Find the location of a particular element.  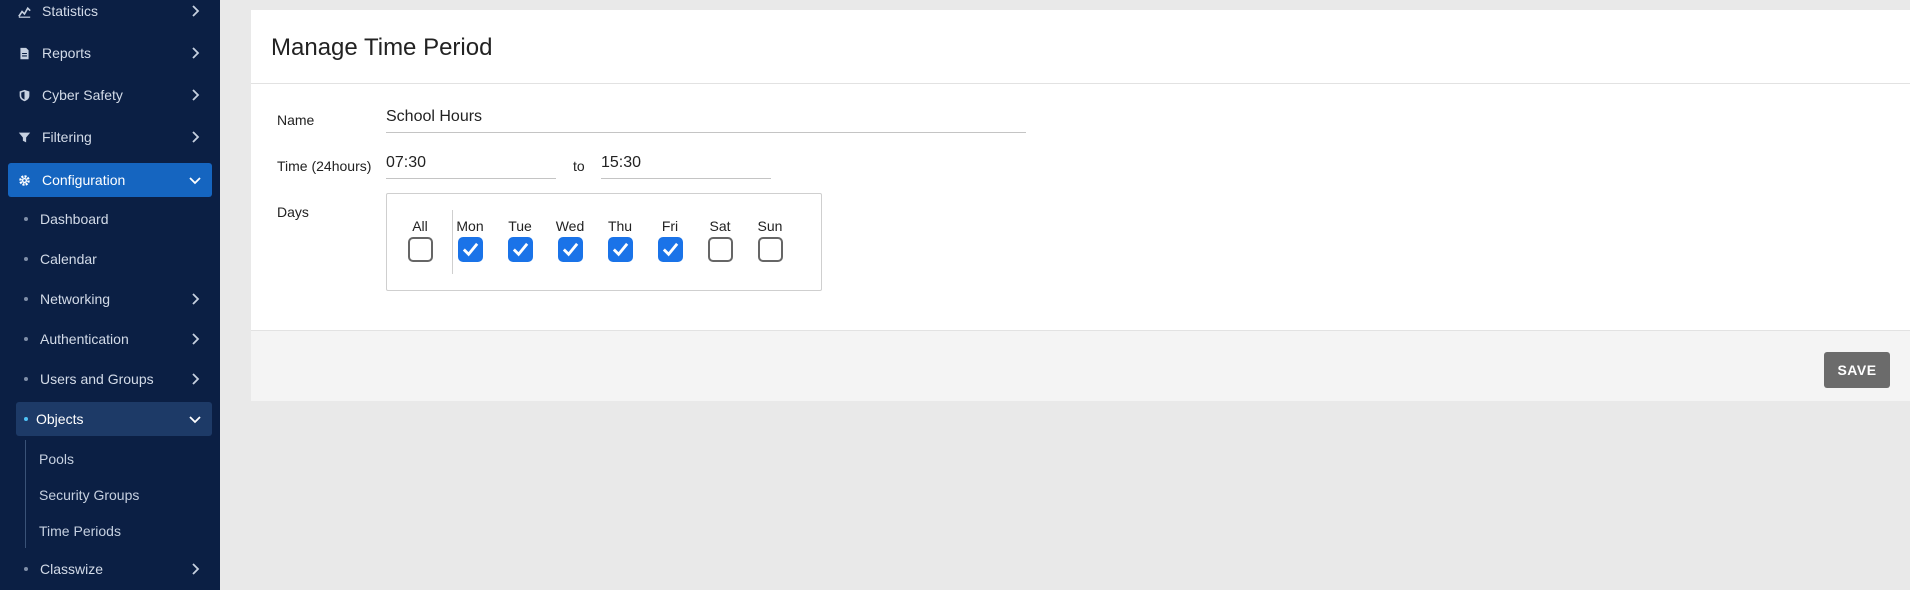

sidebar-item-label: Dashboard is located at coordinates (74, 219).